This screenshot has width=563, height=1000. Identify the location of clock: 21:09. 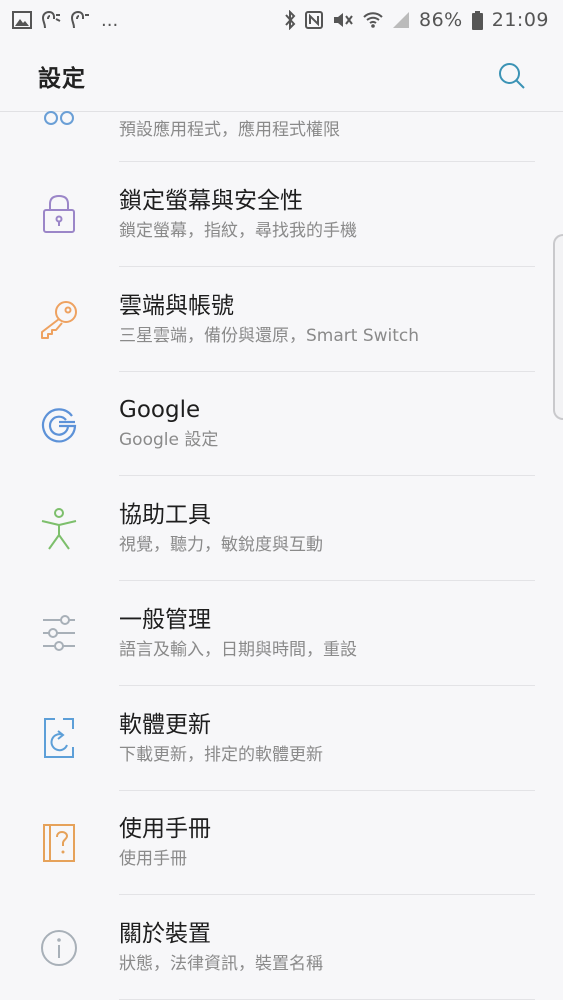
(520, 20).